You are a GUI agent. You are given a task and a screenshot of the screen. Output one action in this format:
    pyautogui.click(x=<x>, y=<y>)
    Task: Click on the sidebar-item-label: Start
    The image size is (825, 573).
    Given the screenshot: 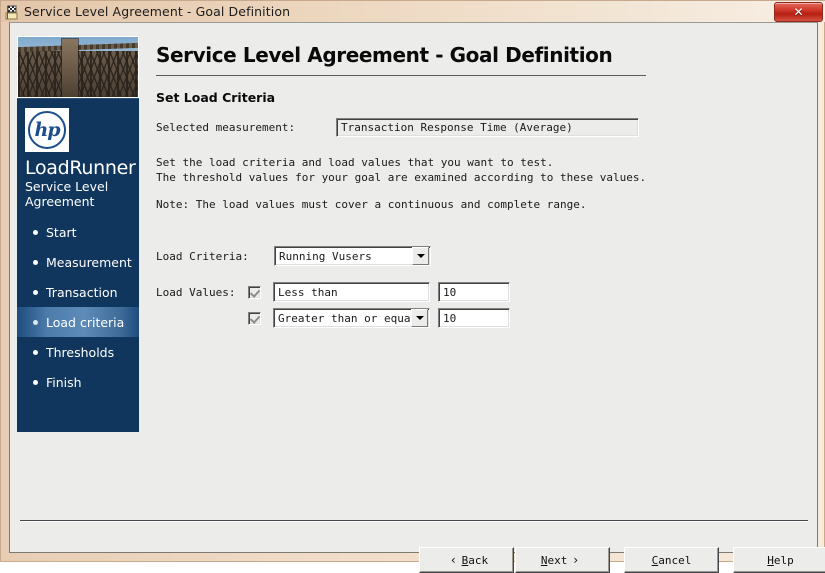 What is the action you would take?
    pyautogui.click(x=61, y=232)
    